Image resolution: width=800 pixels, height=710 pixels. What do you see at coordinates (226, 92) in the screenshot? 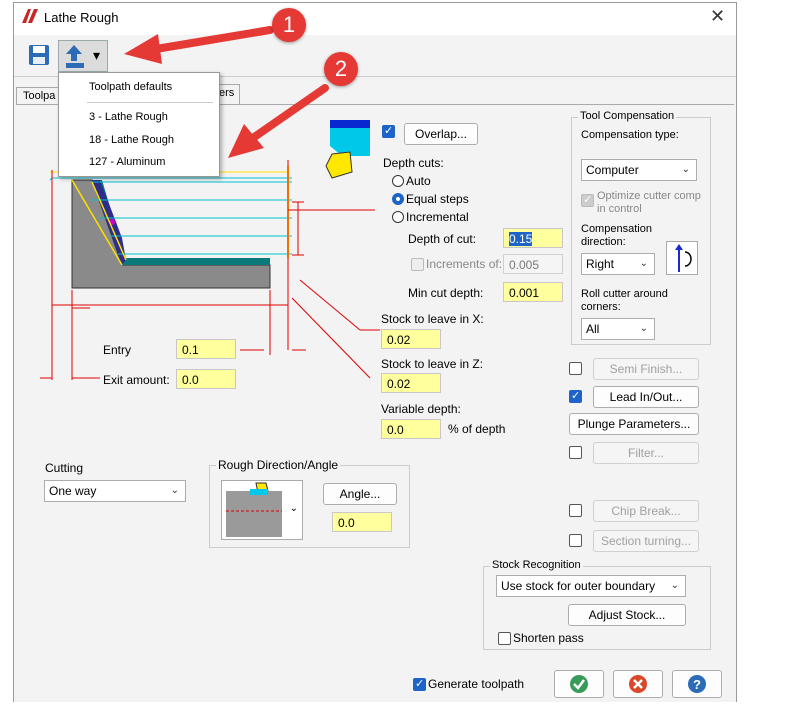
I see `callout-arrows` at bounding box center [226, 92].